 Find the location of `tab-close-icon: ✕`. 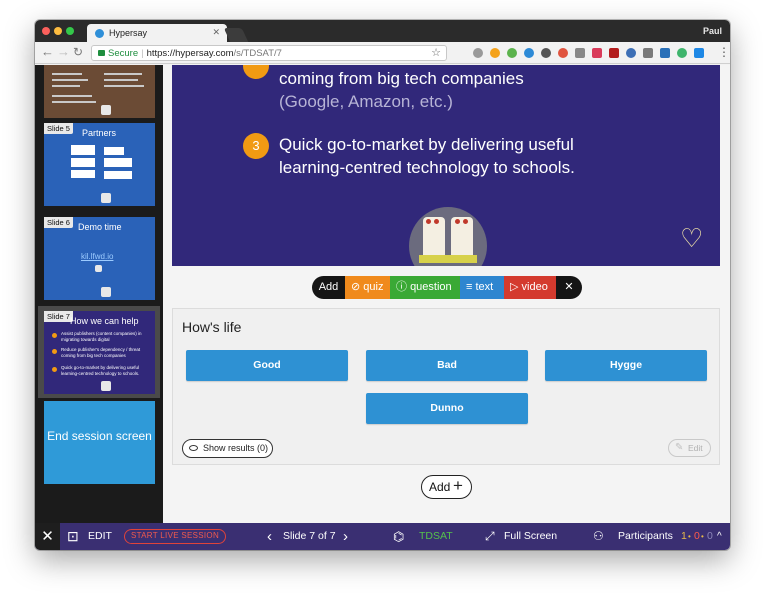

tab-close-icon: ✕ is located at coordinates (216, 32).